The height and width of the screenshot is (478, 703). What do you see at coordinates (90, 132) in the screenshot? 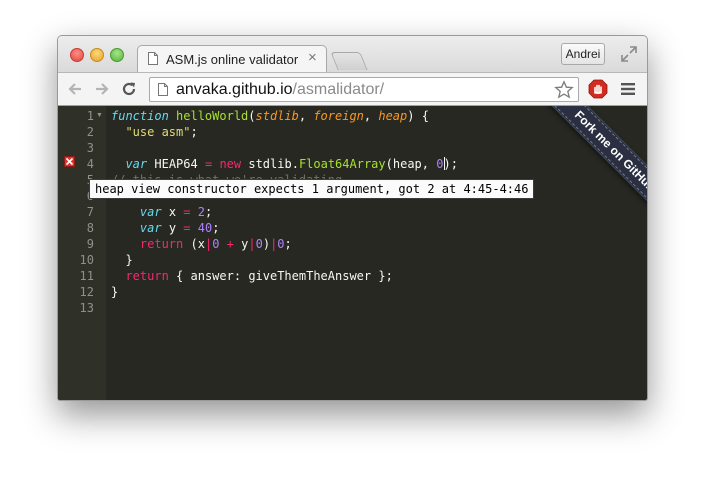
I see `line-number: 2` at bounding box center [90, 132].